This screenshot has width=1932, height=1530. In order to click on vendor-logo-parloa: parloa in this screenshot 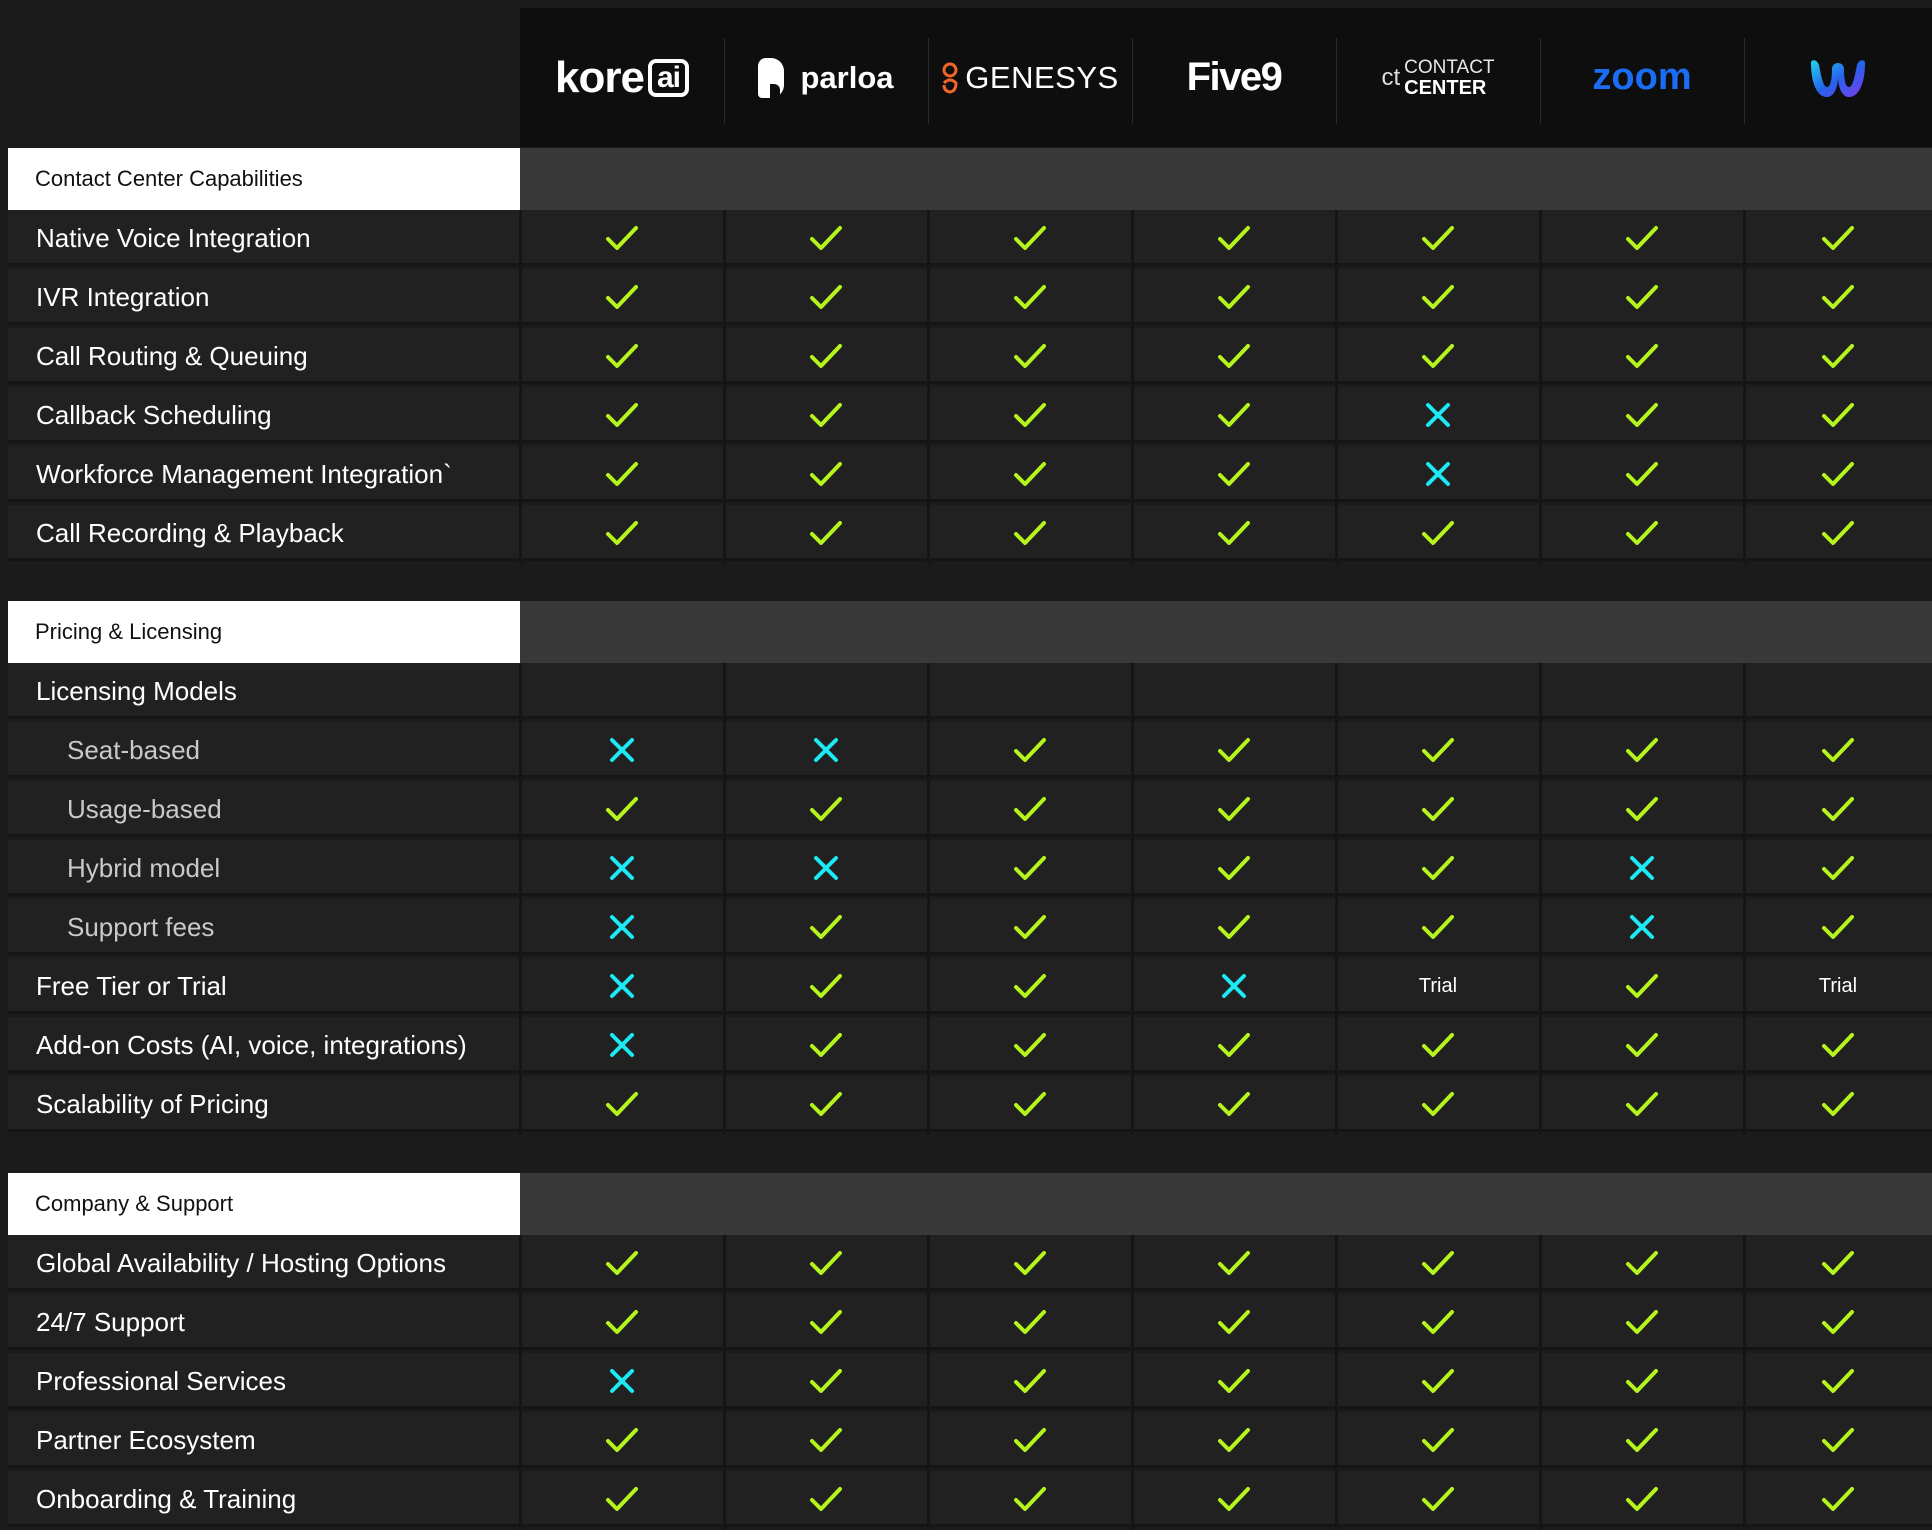, I will do `click(826, 77)`.